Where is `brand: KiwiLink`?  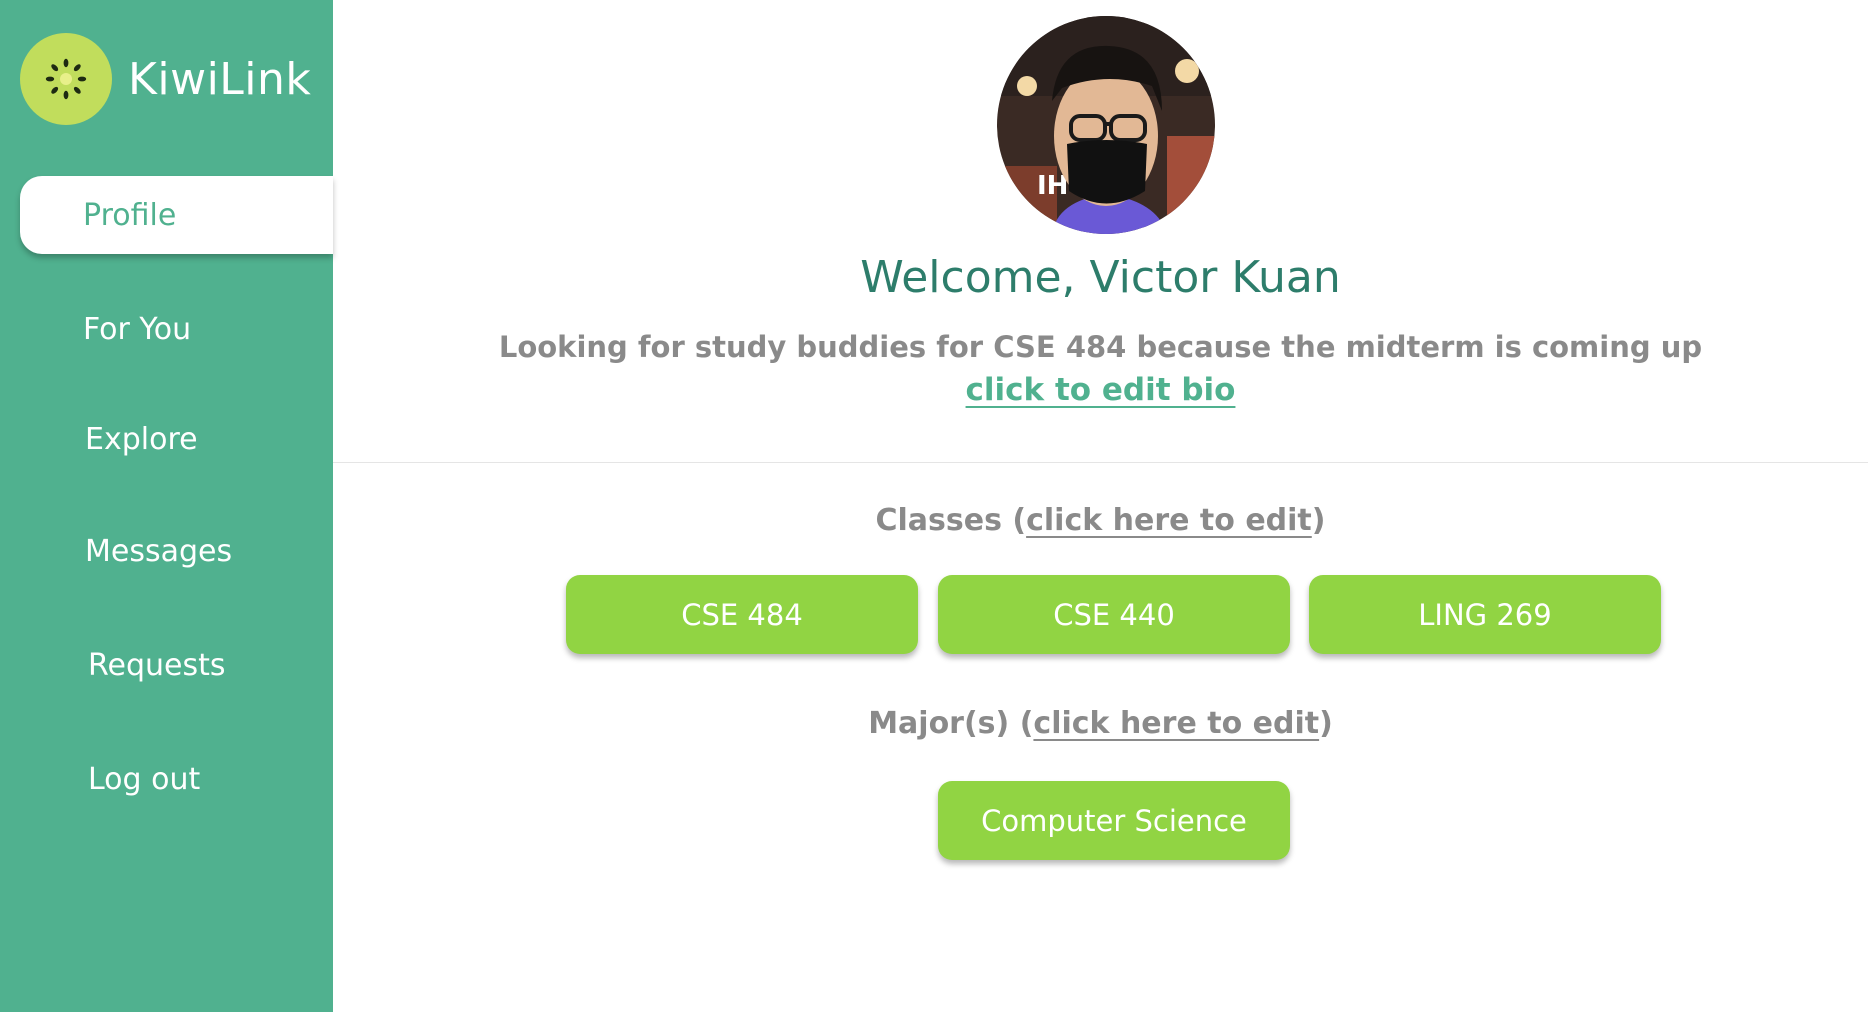 brand: KiwiLink is located at coordinates (165, 79).